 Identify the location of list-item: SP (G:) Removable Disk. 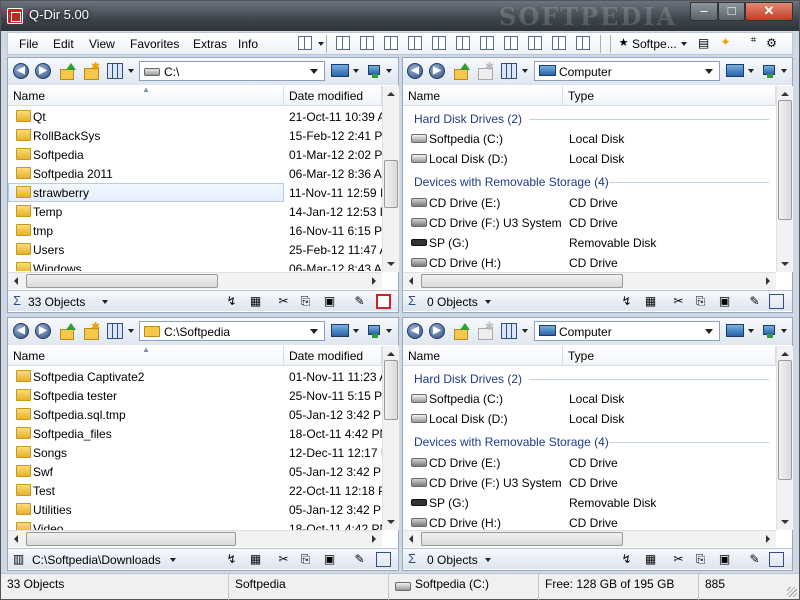
(589, 502).